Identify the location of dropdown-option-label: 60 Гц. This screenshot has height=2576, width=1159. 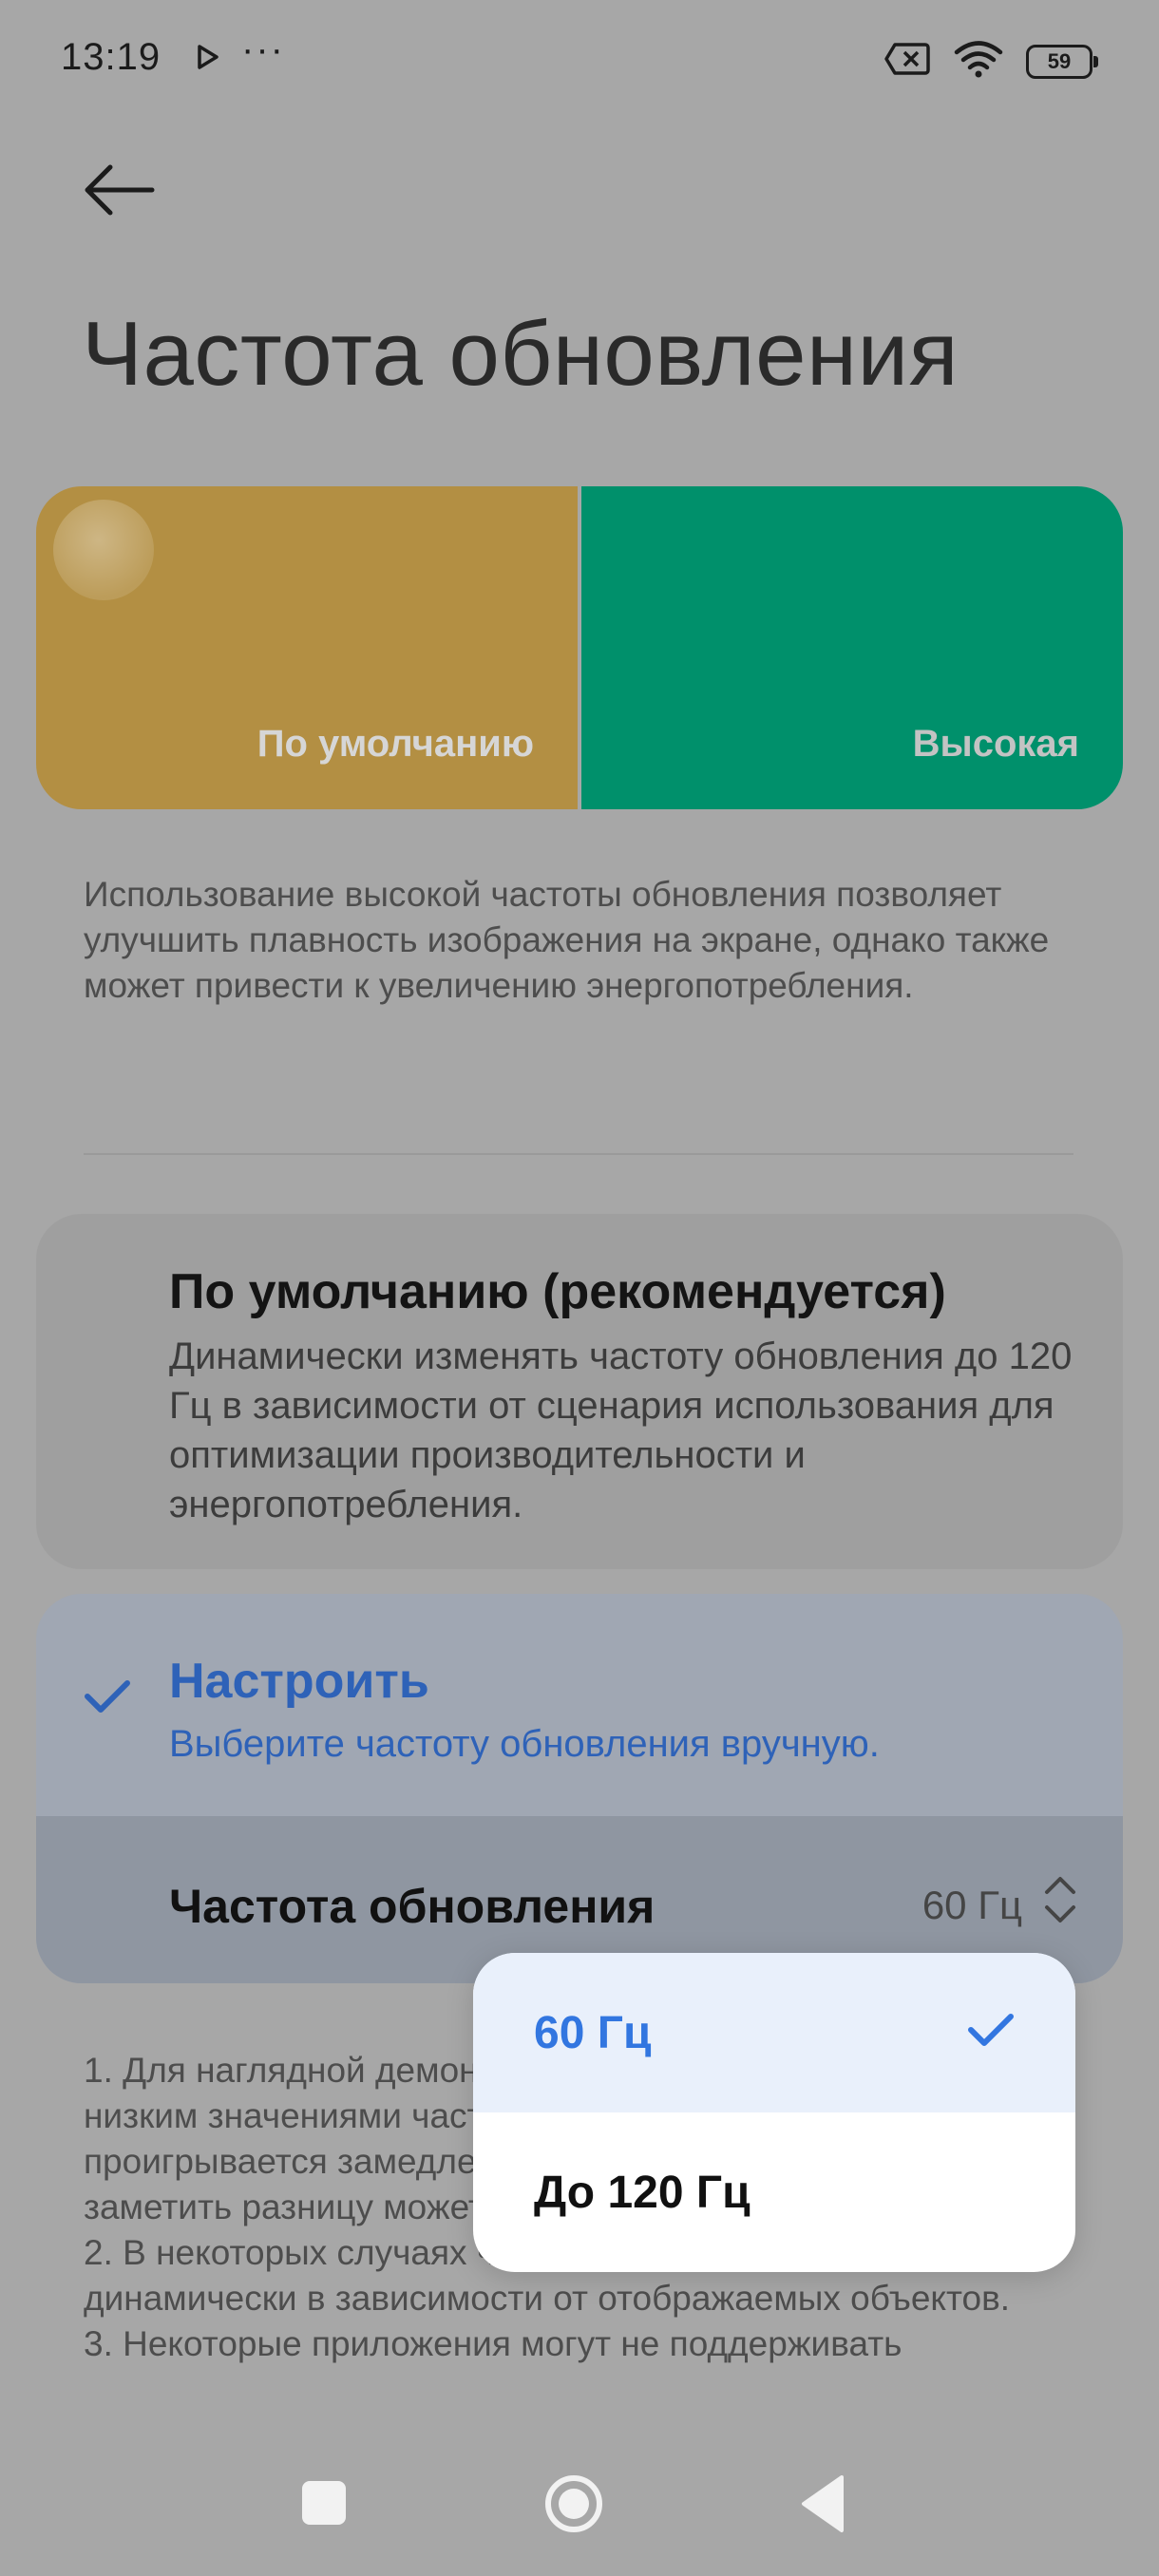
(593, 2033).